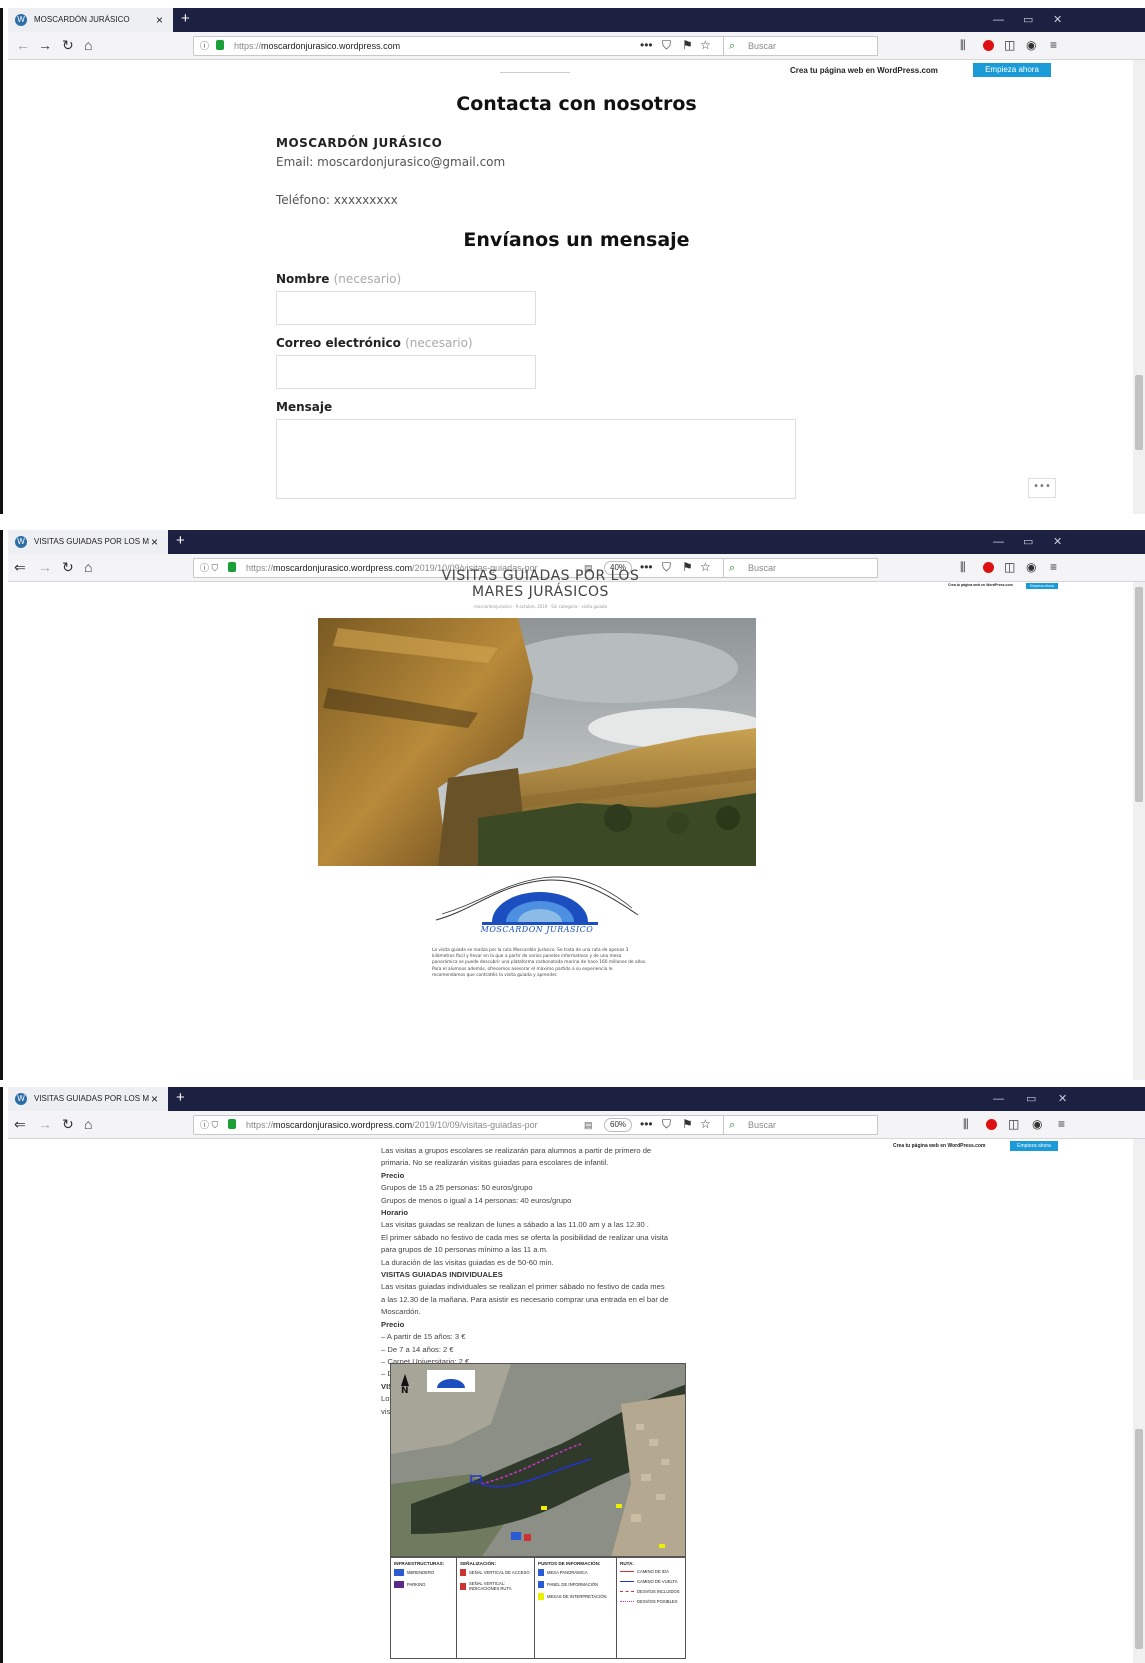 Image resolution: width=1145 pixels, height=1663 pixels. What do you see at coordinates (91, 541) in the screenshot?
I see `tab-title: VISITAS GUIADAS POR LOS M` at bounding box center [91, 541].